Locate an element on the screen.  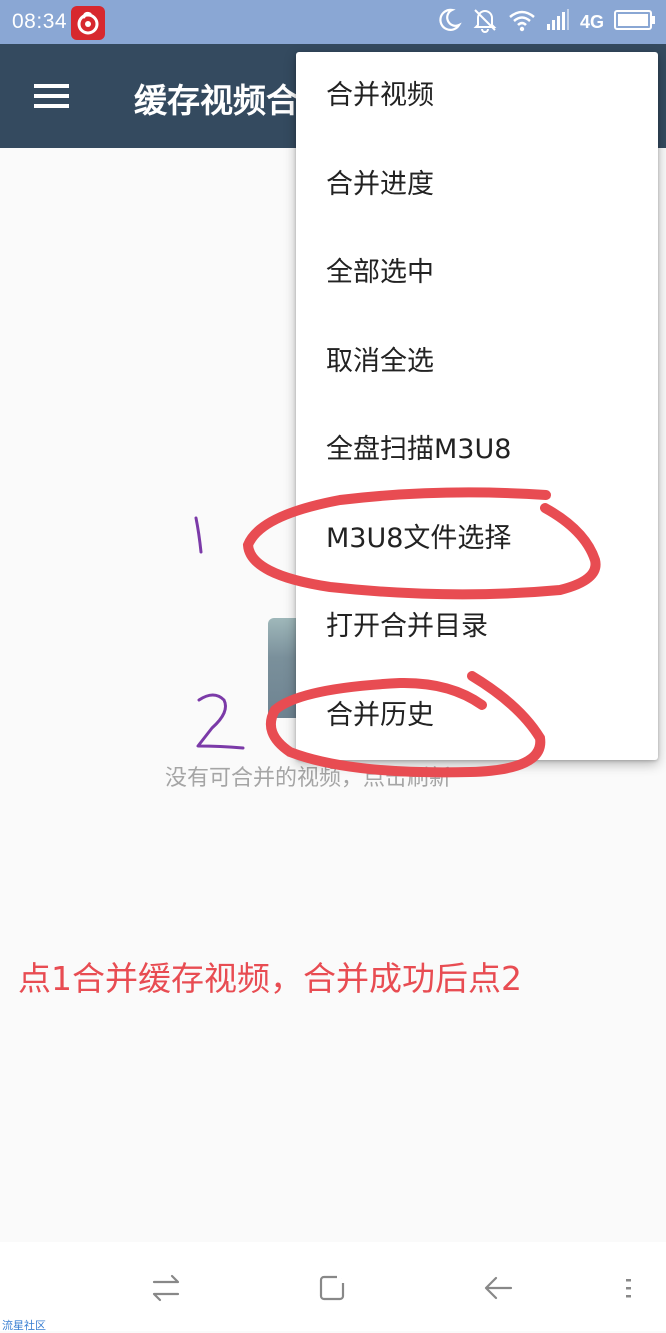
menu-item-select-all: 全部选中 is located at coordinates (477, 273).